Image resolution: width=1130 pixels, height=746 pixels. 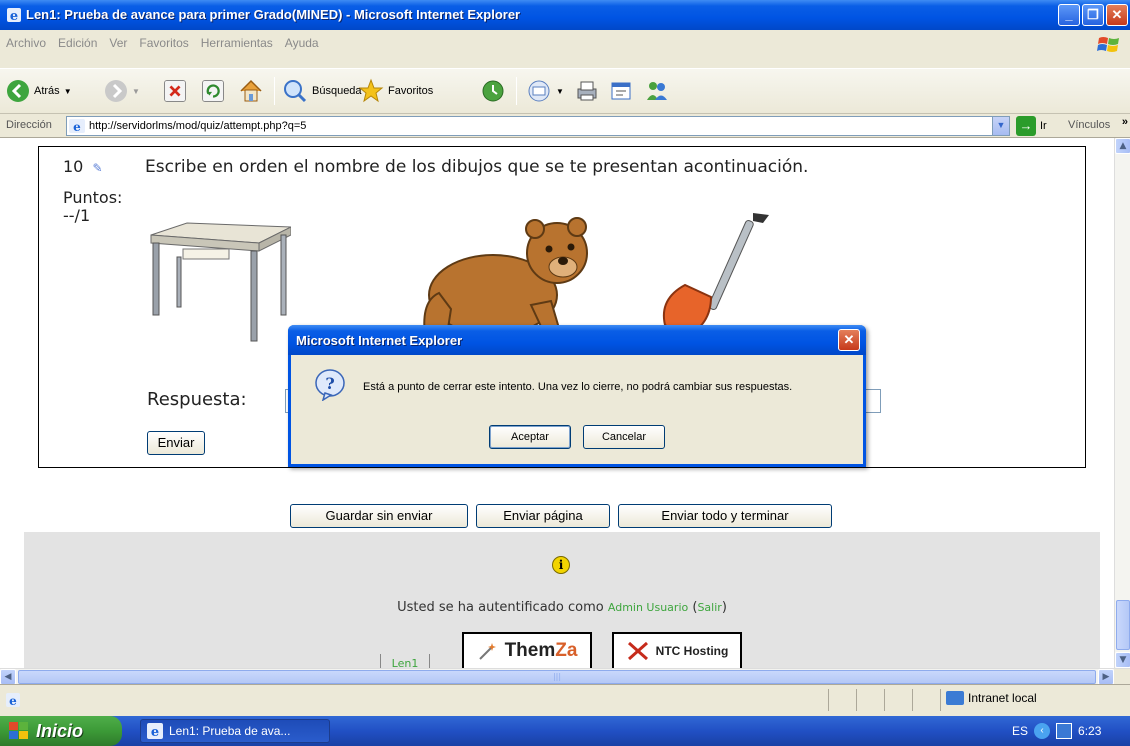 I want to click on address-dropdown-icon: ▼, so click(x=1000, y=126).